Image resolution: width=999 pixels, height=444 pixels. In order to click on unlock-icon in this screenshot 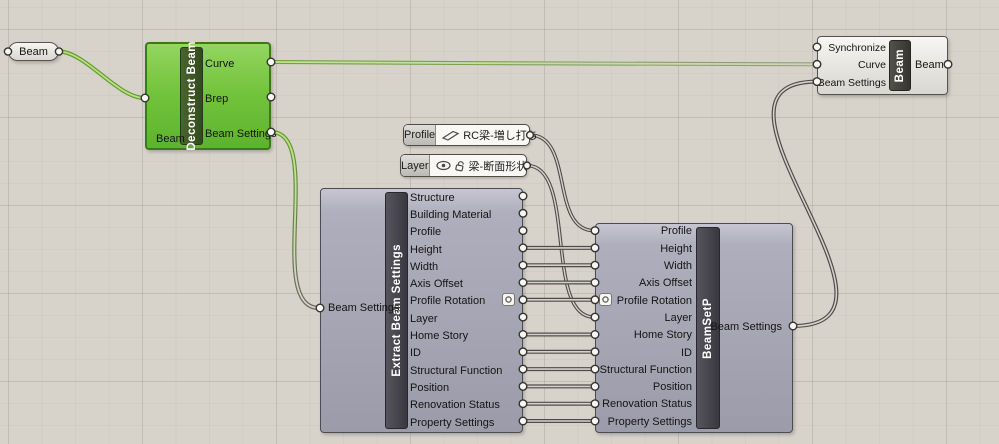, I will do `click(459, 165)`.